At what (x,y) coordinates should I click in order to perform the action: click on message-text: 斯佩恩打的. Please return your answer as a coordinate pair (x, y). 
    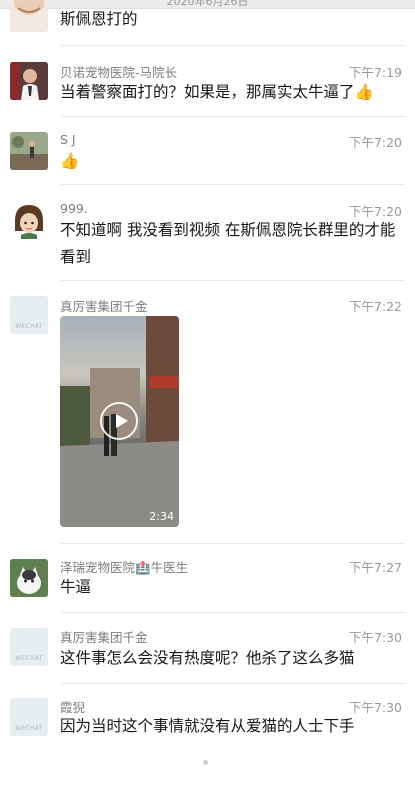
    Looking at the image, I should click on (99, 19).